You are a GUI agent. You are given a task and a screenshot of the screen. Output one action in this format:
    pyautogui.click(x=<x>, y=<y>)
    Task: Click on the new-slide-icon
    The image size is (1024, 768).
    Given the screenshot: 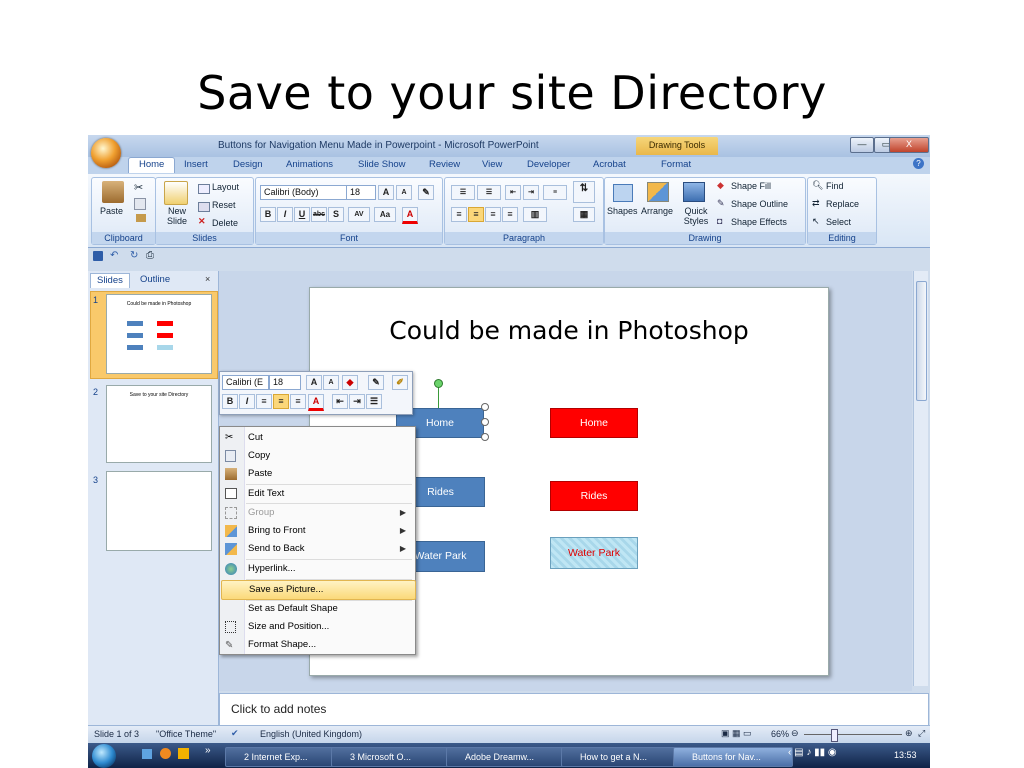 What is the action you would take?
    pyautogui.click(x=176, y=193)
    